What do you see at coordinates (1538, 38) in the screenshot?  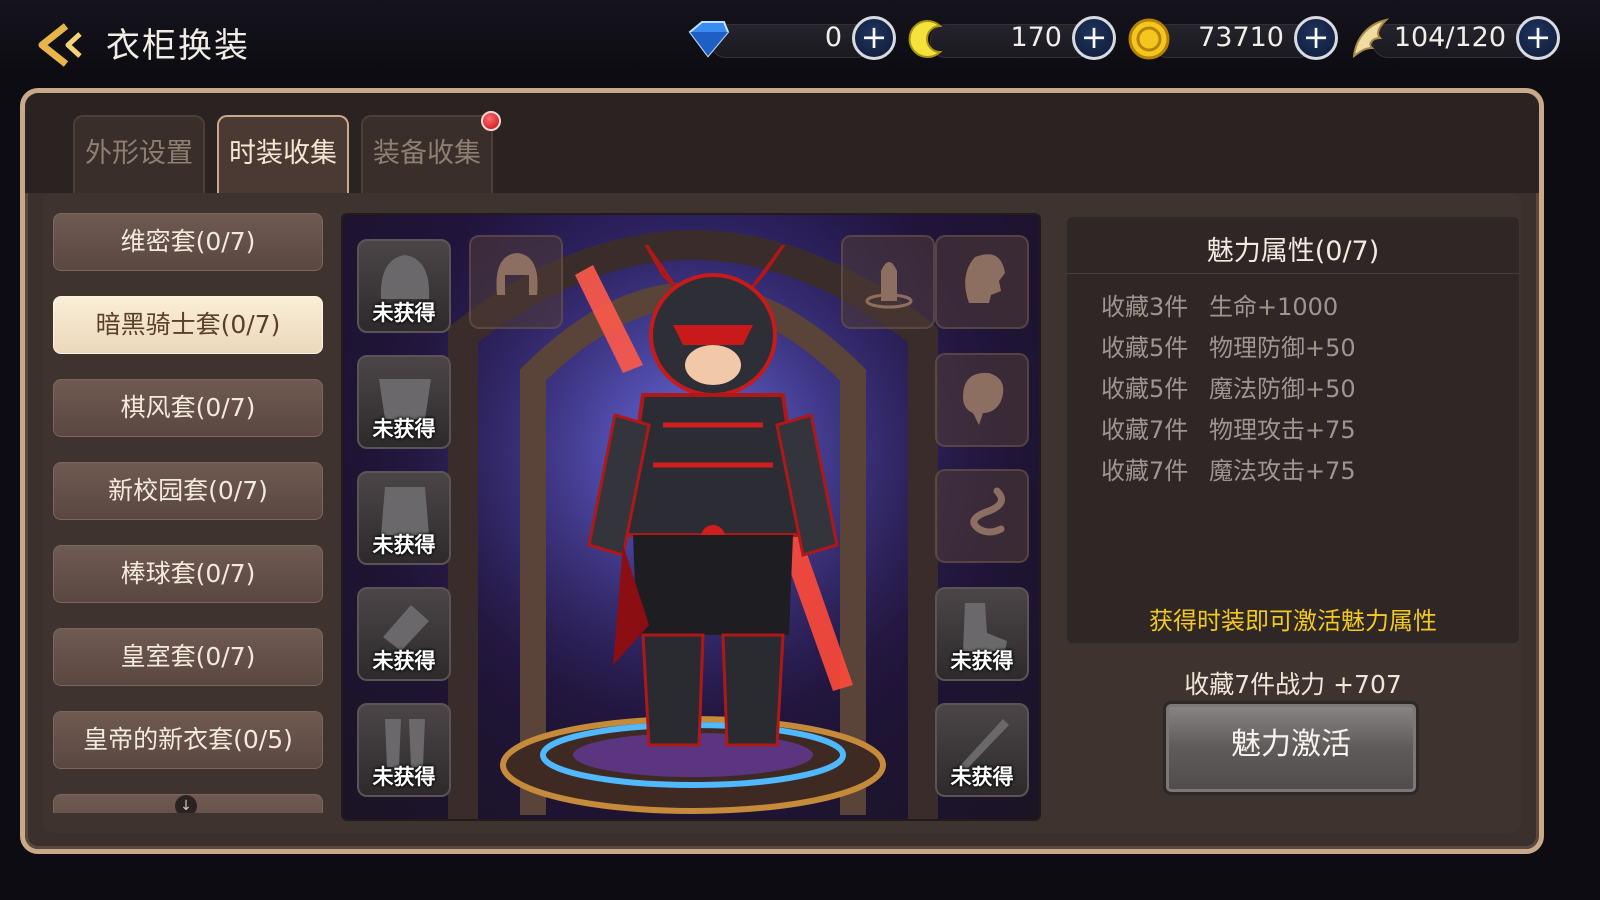 I see `add-stamina-button: +` at bounding box center [1538, 38].